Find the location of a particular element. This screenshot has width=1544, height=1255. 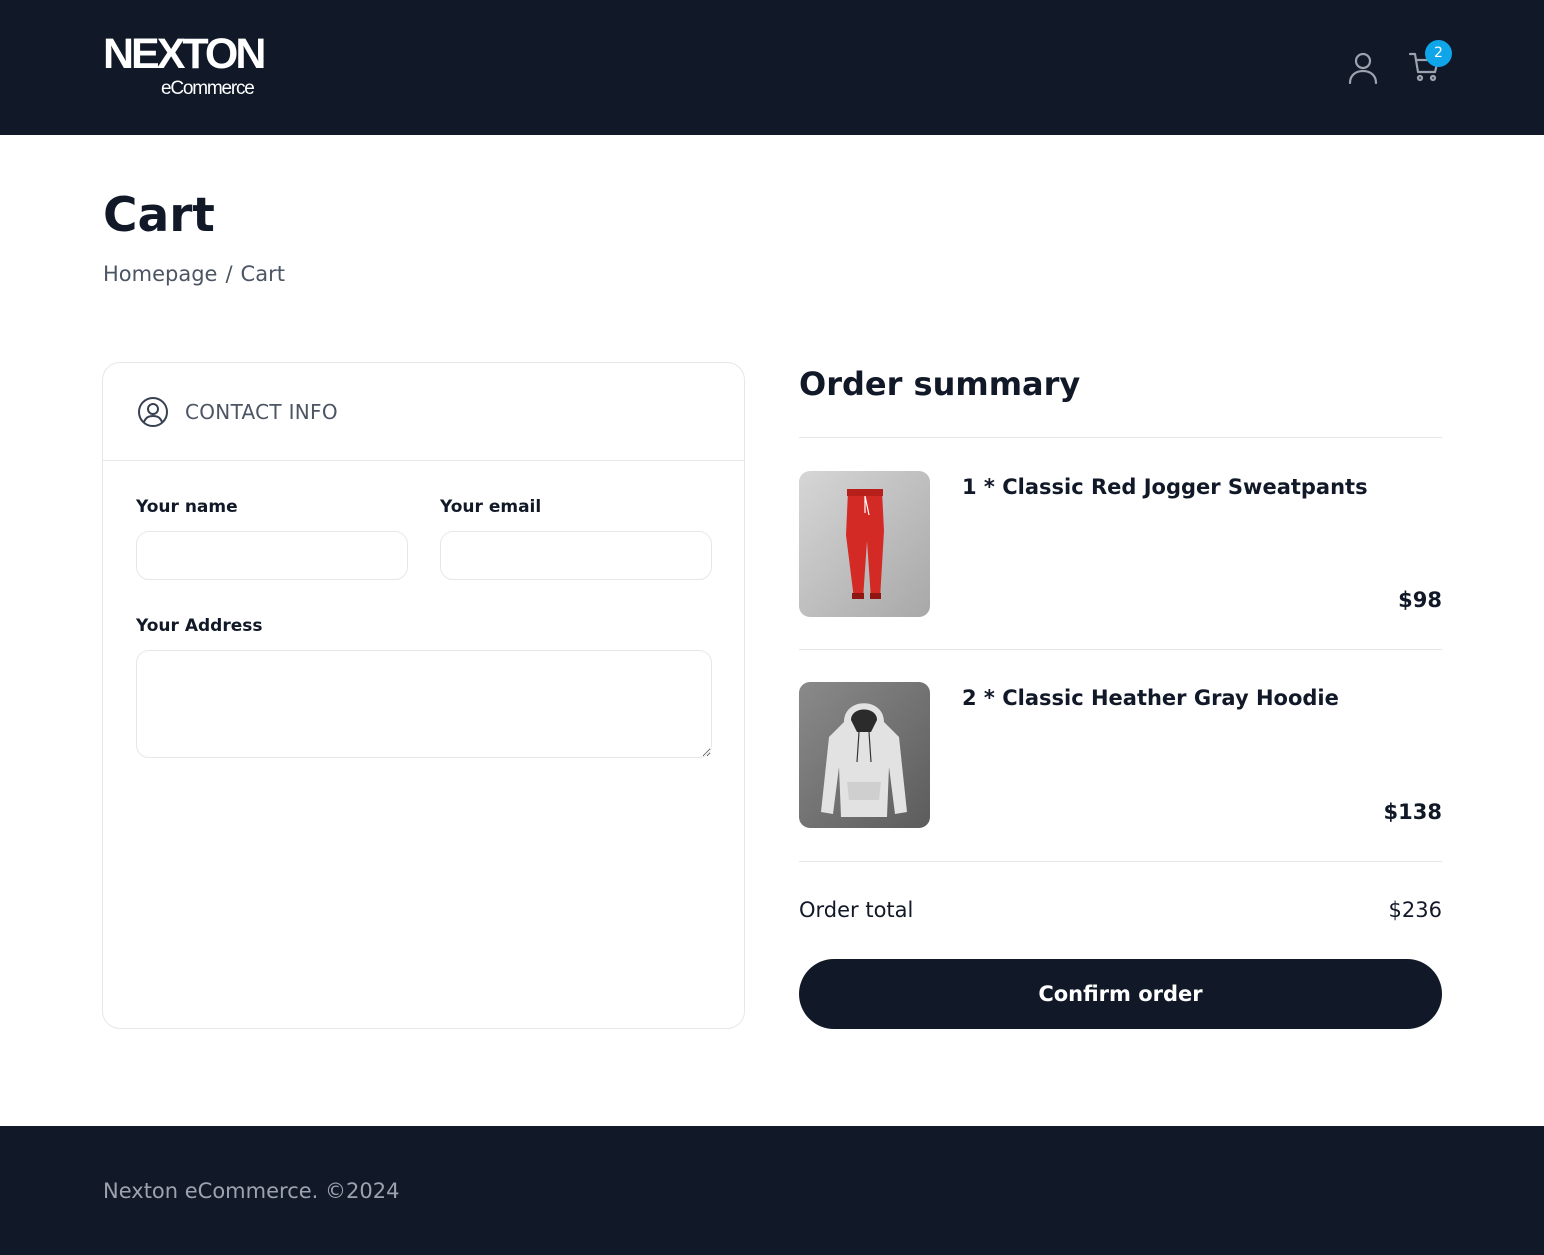

breadcrumb: Homepage / Cart is located at coordinates (194, 274).